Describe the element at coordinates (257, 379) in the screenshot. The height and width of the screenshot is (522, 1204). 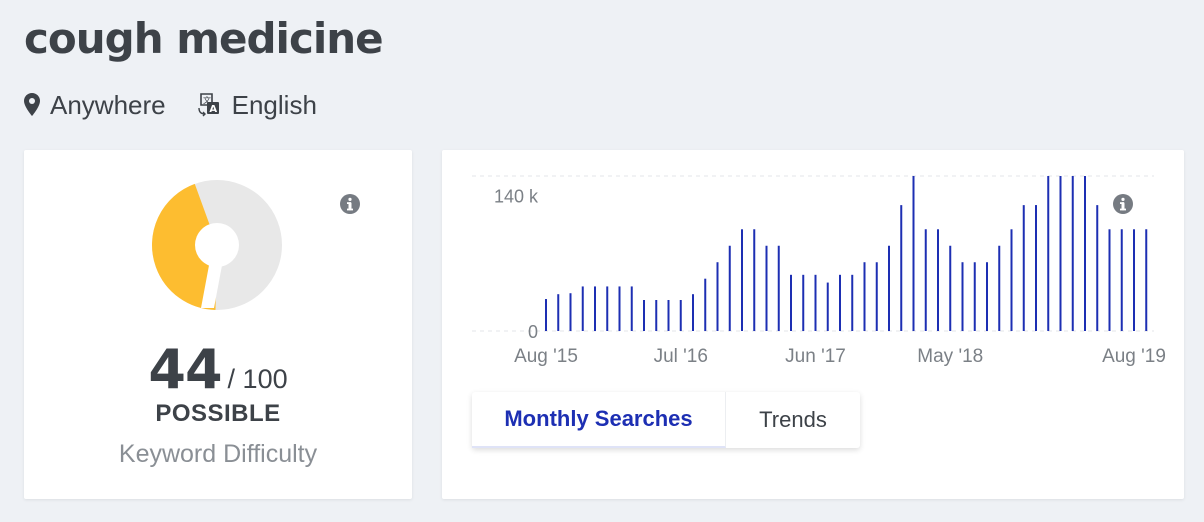
I see `difficulty-score-max: / 100` at that location.